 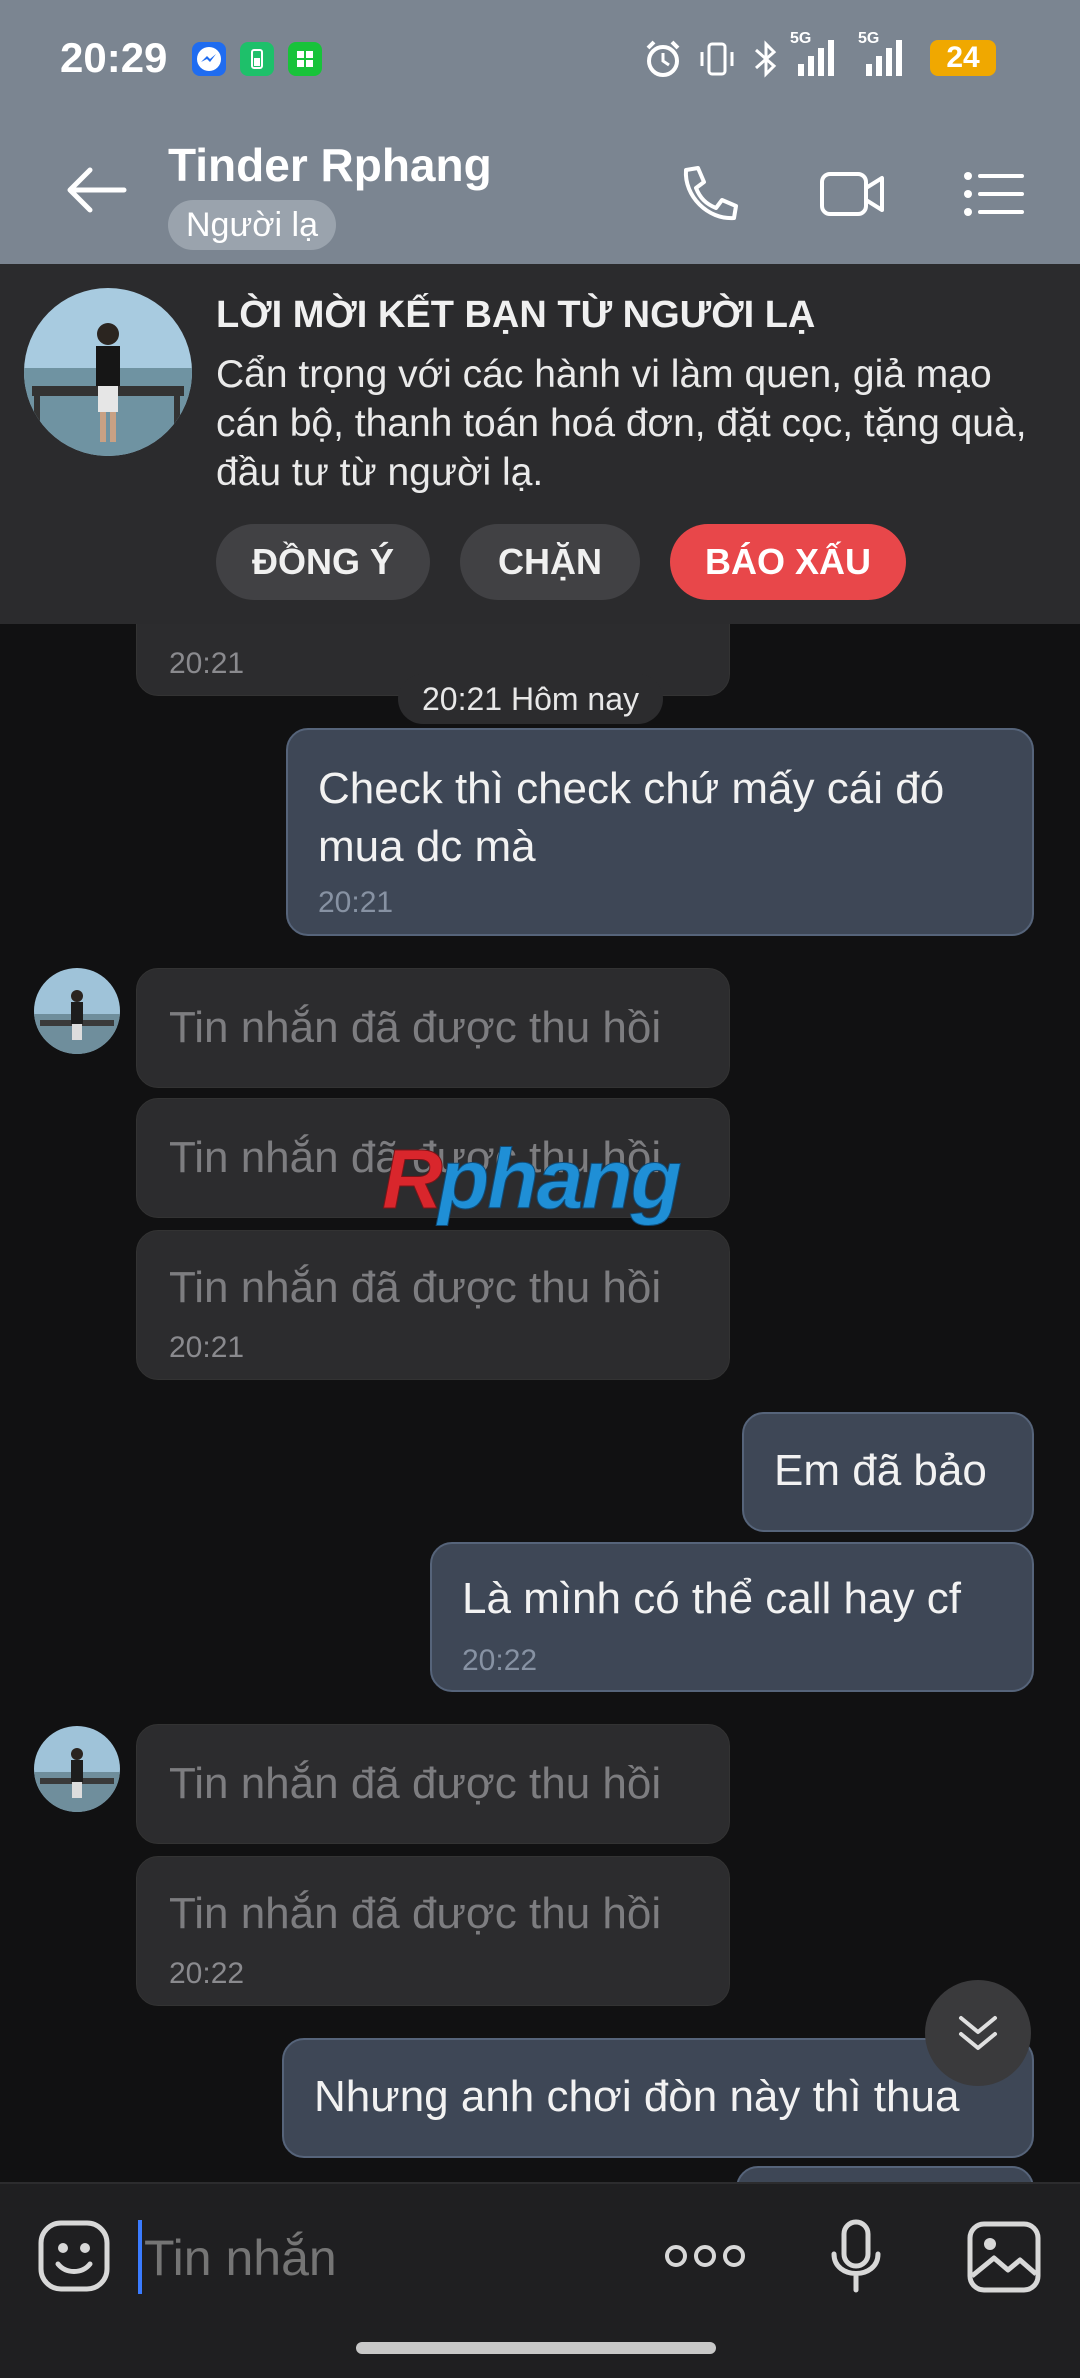 I want to click on double-chevron-down-icon, so click(x=978, y=2033).